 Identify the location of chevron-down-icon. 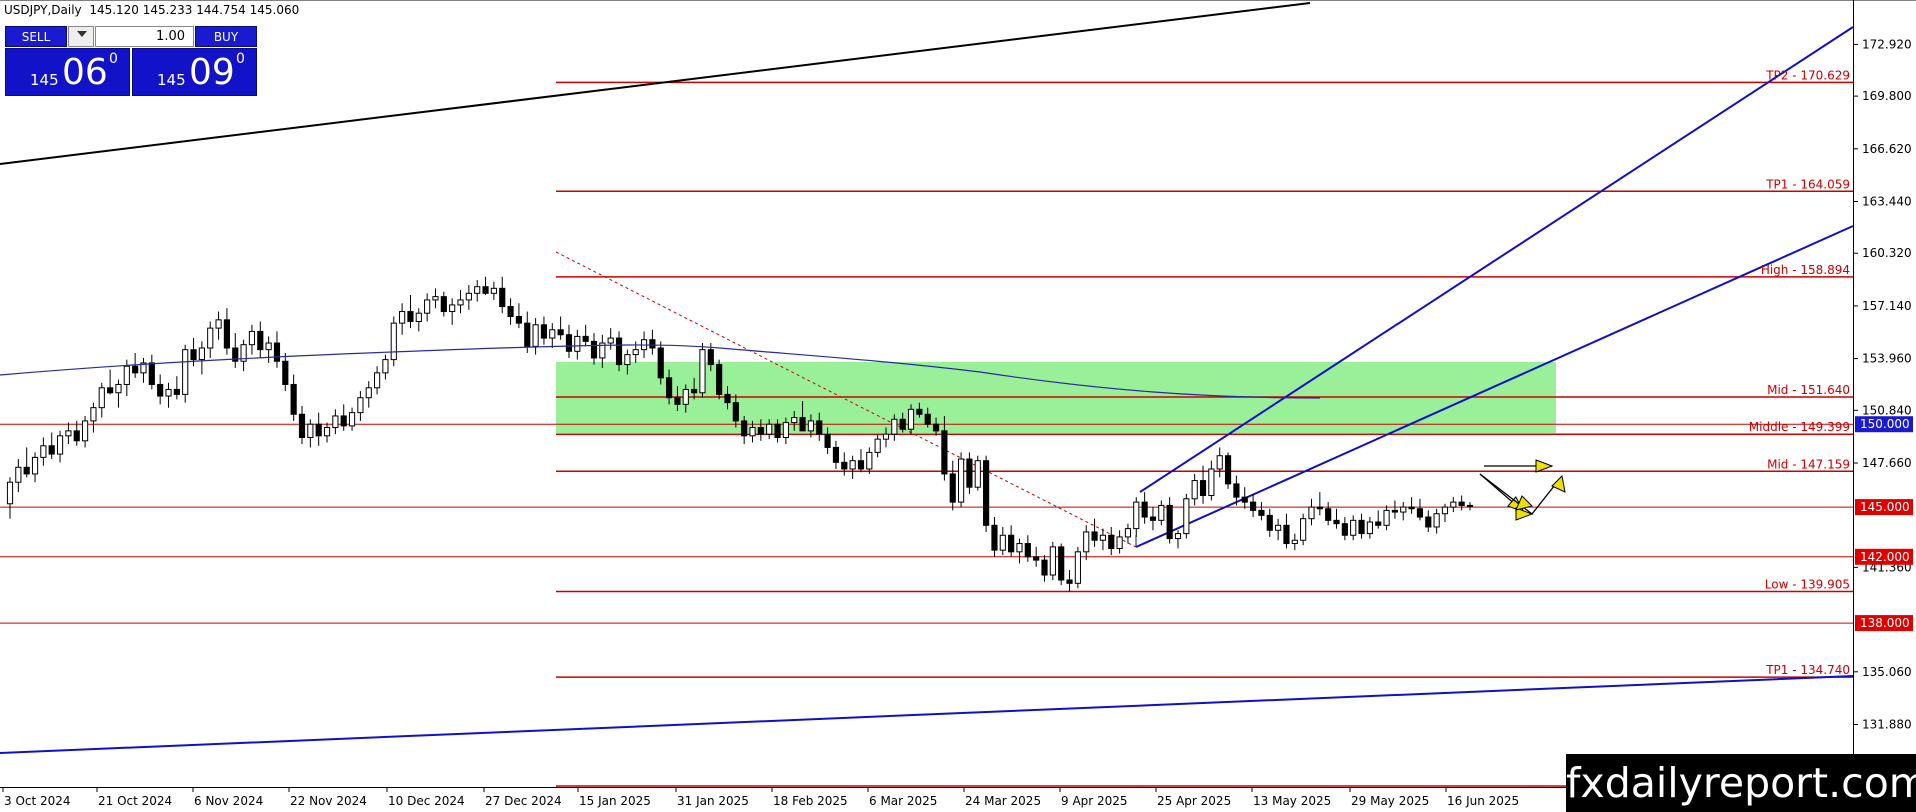
(82, 34).